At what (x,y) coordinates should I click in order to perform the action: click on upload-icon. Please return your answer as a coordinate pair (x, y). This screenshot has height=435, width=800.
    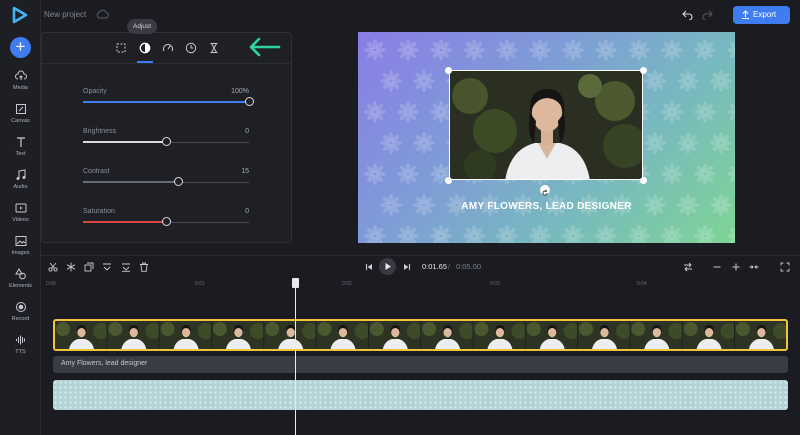
    Looking at the image, I should click on (745, 14).